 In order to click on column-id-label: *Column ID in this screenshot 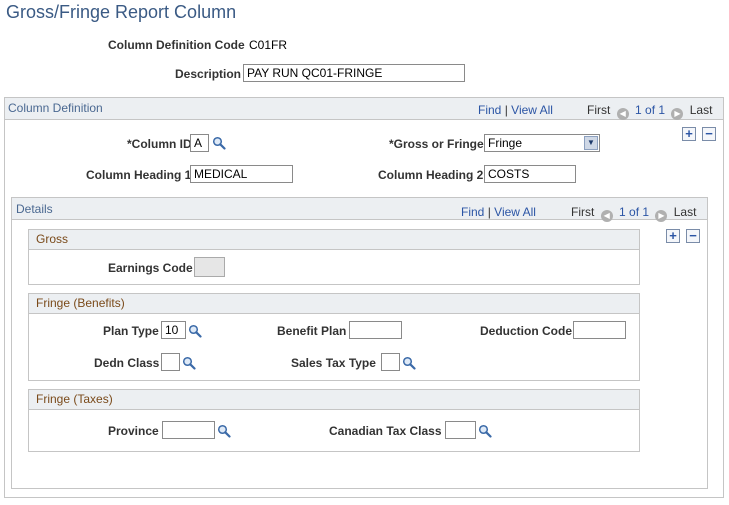, I will do `click(159, 144)`.